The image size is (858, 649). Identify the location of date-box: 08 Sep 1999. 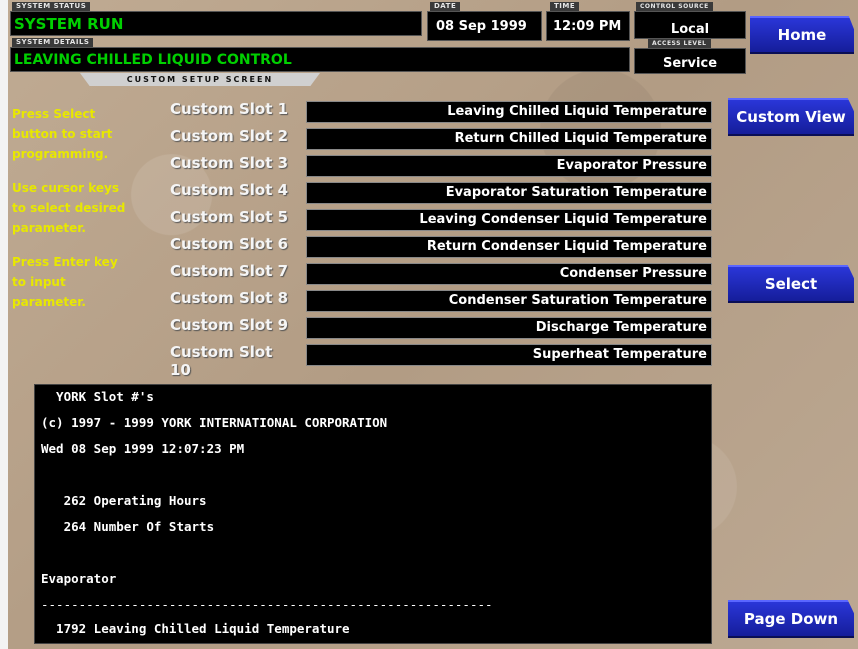
(484, 26).